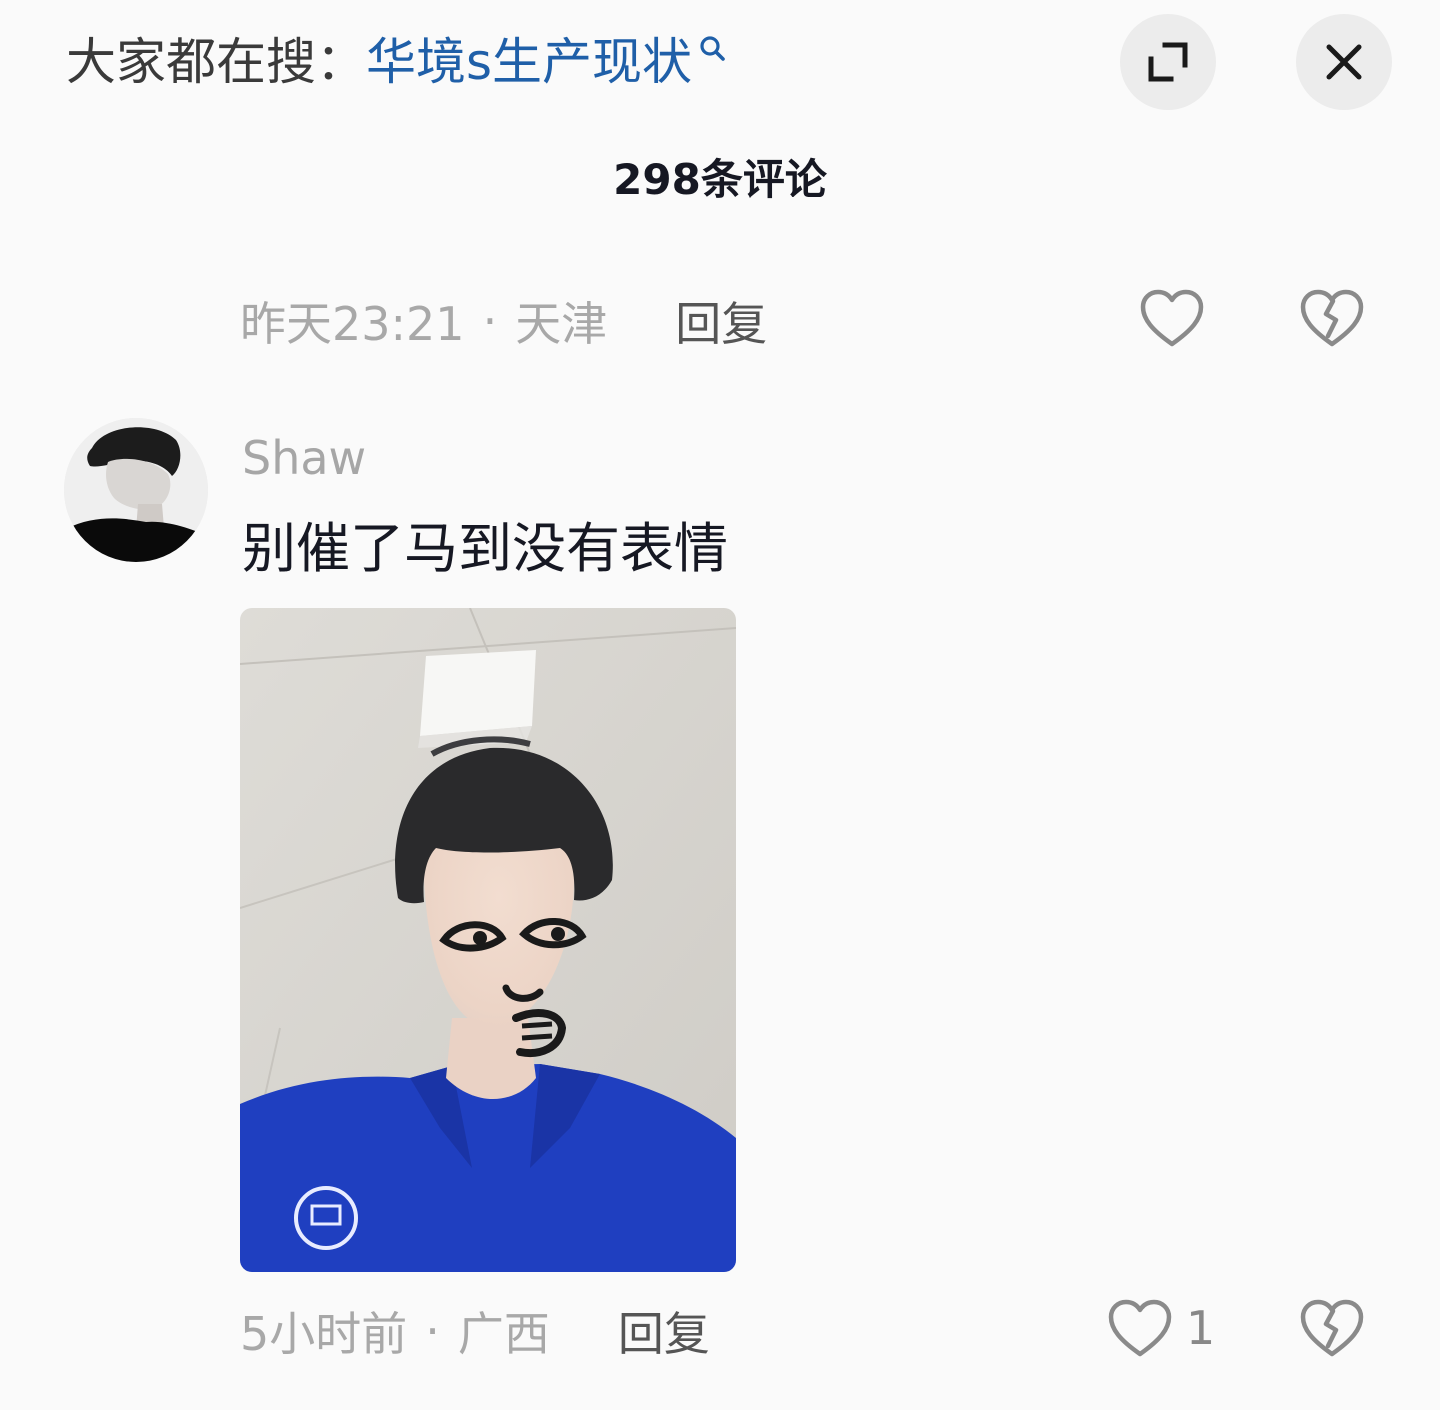  What do you see at coordinates (352, 324) in the screenshot?
I see `comment-time: 昨天23:21` at bounding box center [352, 324].